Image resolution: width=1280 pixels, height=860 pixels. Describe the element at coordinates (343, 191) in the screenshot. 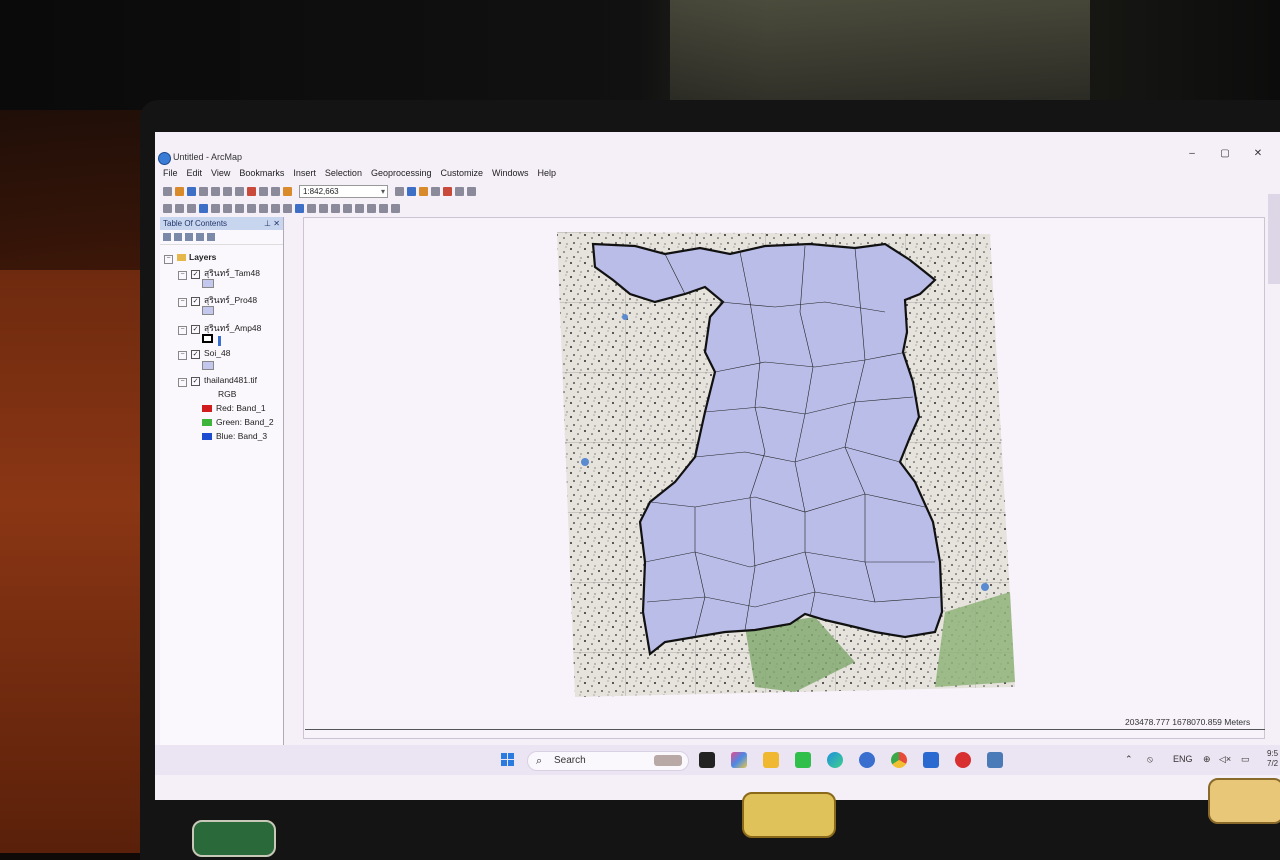

I see `map-scale-dropdown: 1:842,663` at that location.